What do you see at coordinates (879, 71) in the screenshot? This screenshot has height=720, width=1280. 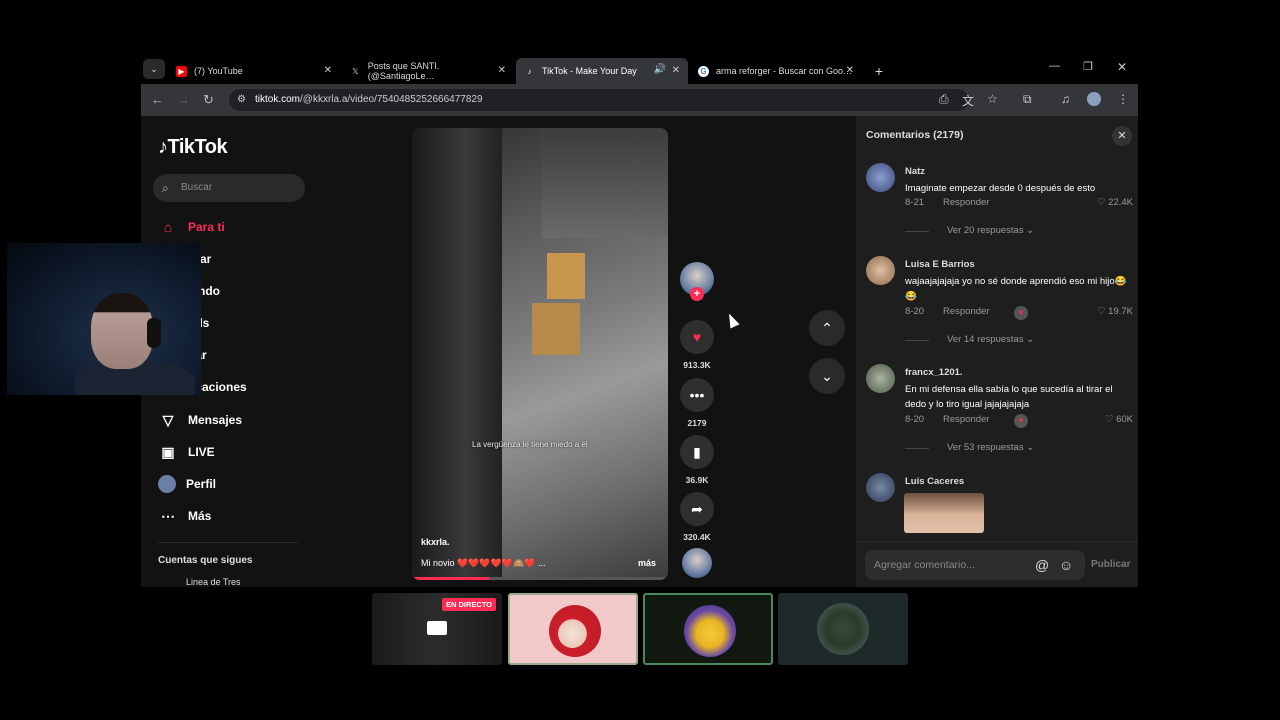 I see `new-tab-button: +` at bounding box center [879, 71].